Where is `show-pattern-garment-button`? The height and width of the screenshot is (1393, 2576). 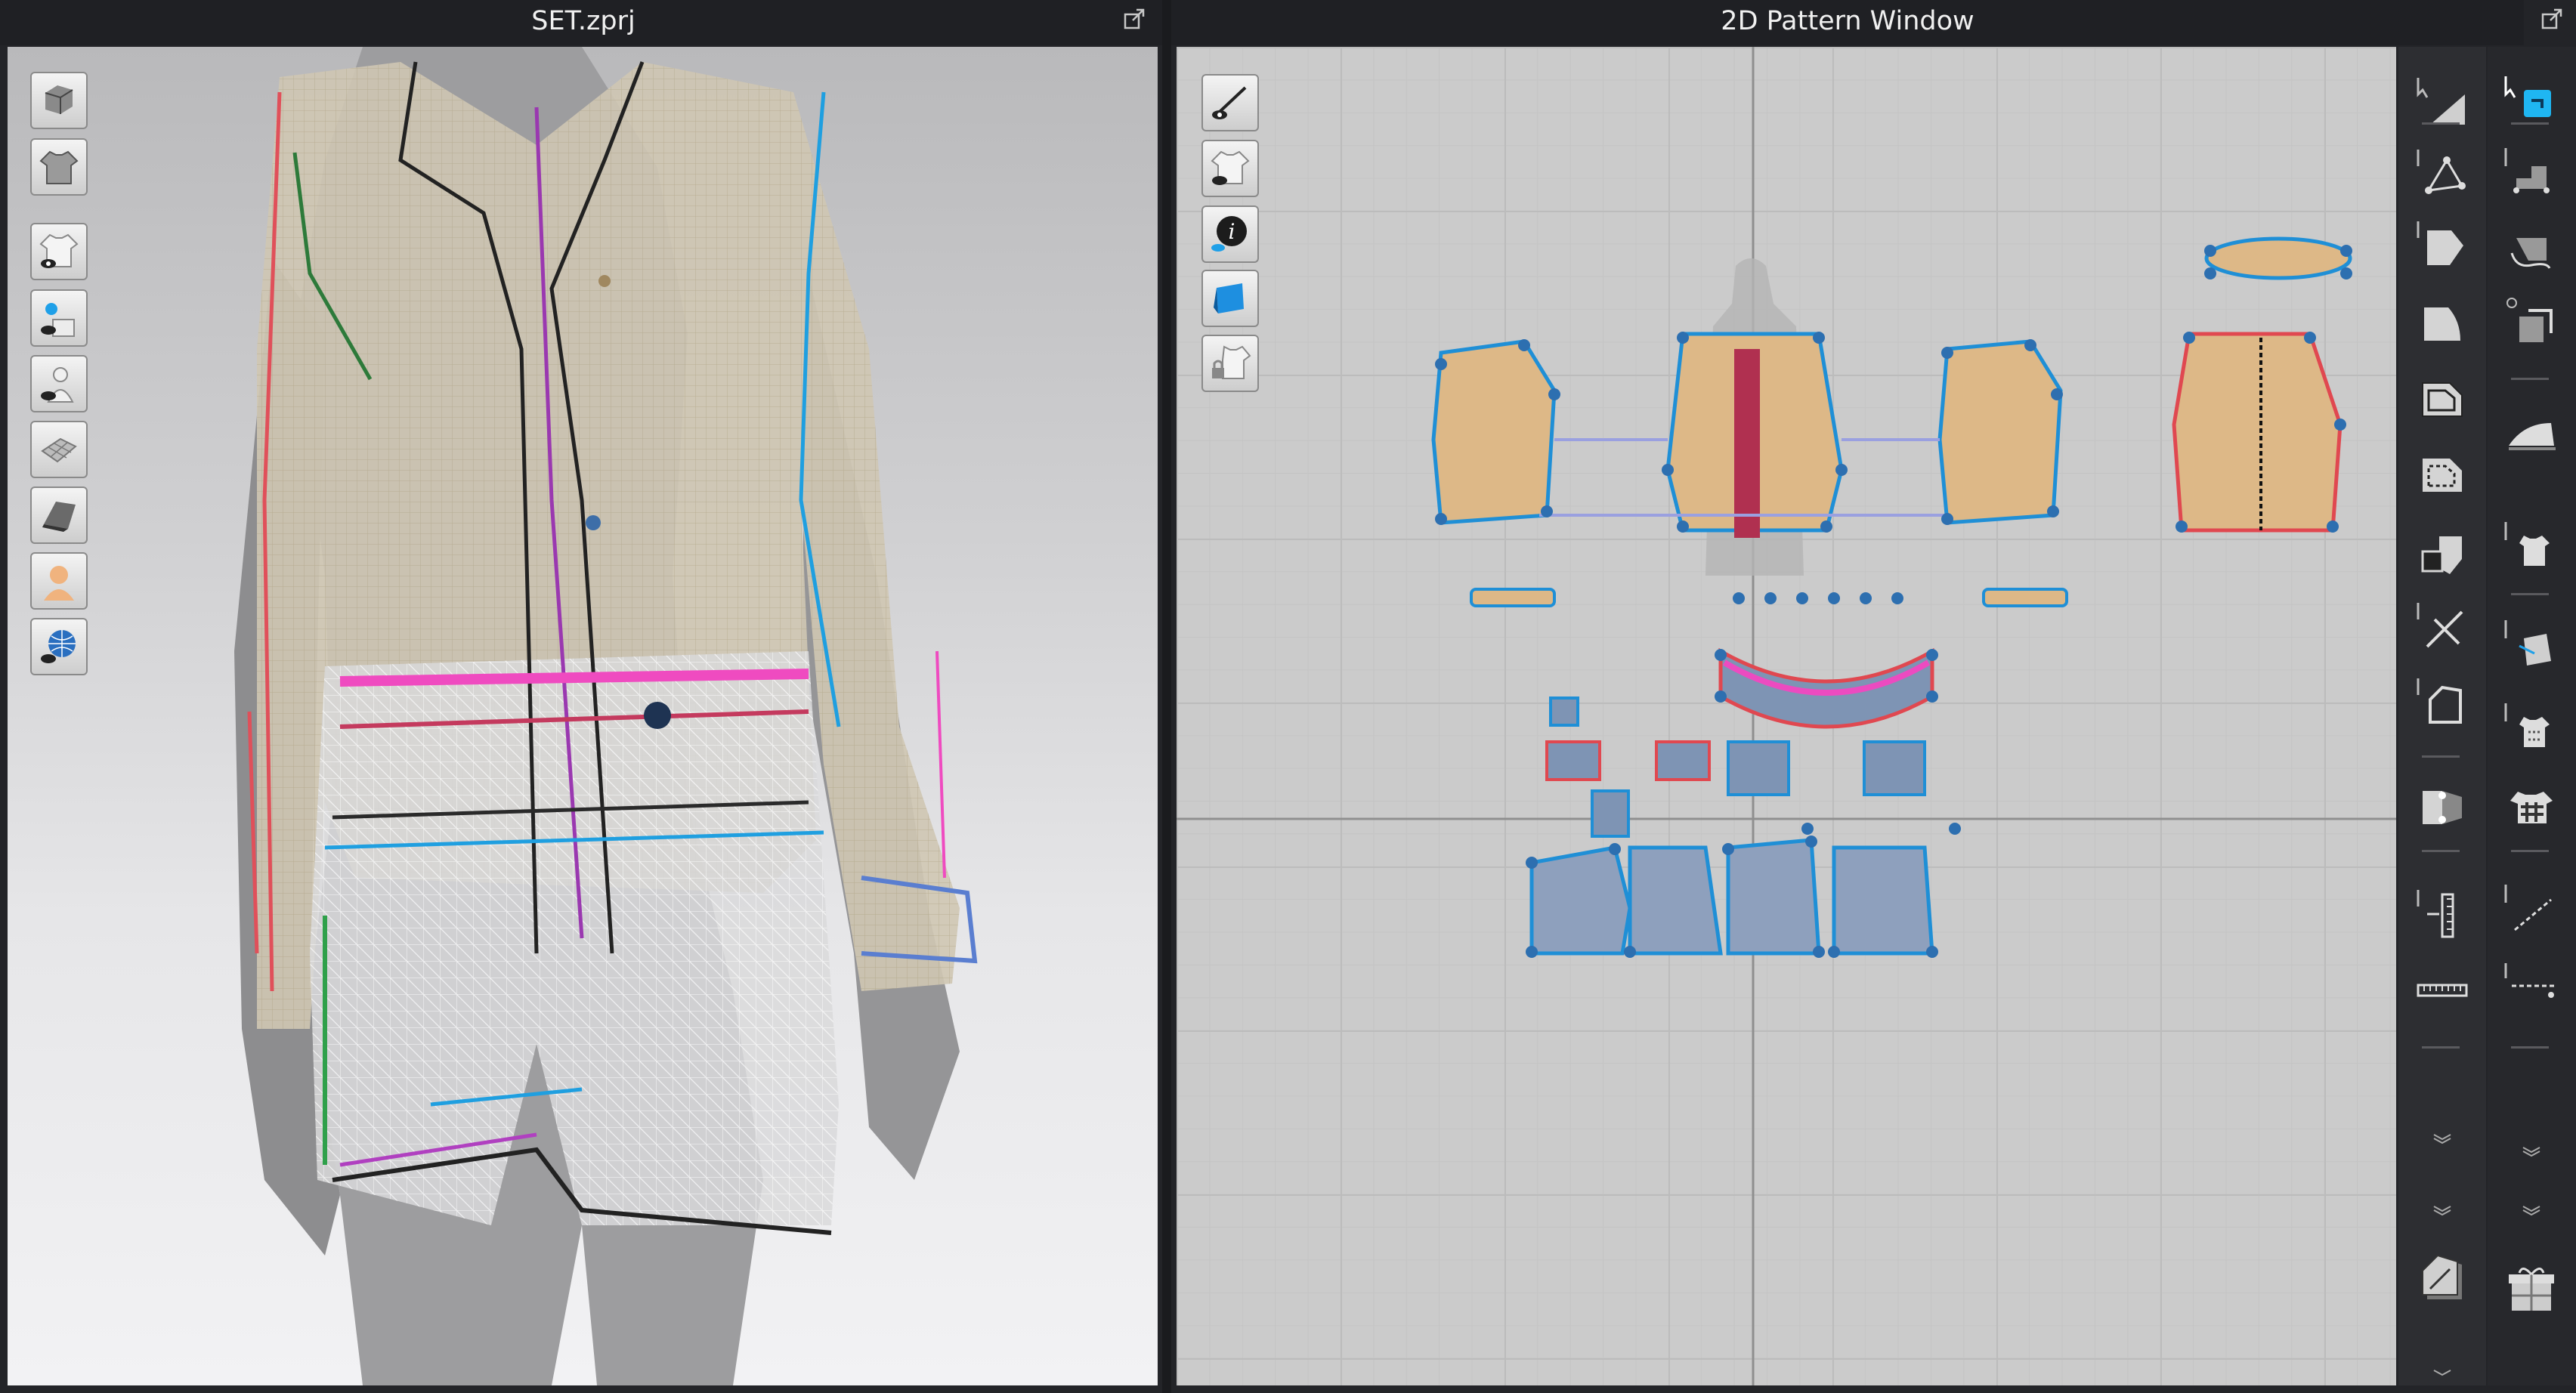 show-pattern-garment-button is located at coordinates (1230, 168).